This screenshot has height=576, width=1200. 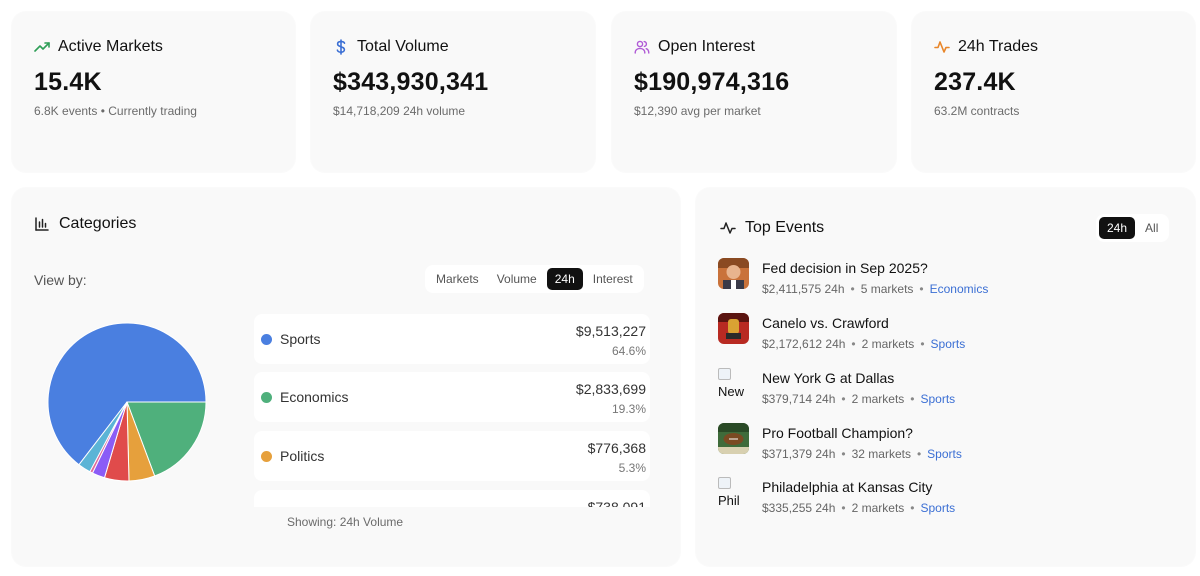 What do you see at coordinates (632, 468) in the screenshot?
I see `category-percent: 5.3%` at bounding box center [632, 468].